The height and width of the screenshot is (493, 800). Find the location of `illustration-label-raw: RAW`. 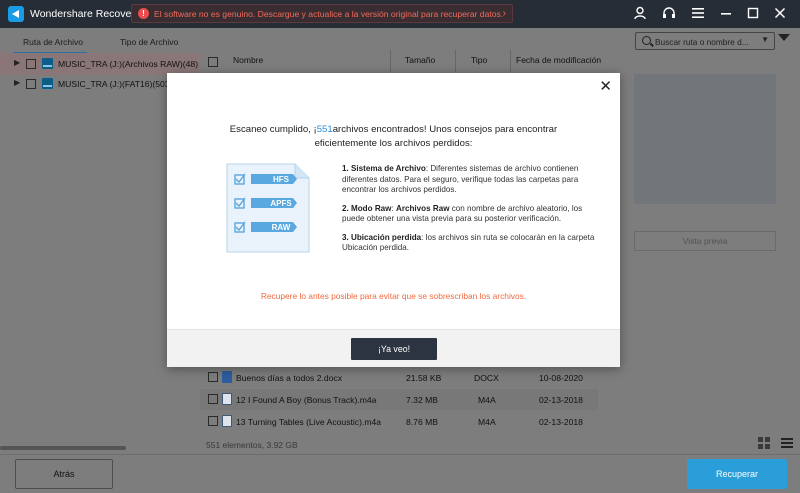

illustration-label-raw: RAW is located at coordinates (281, 227).